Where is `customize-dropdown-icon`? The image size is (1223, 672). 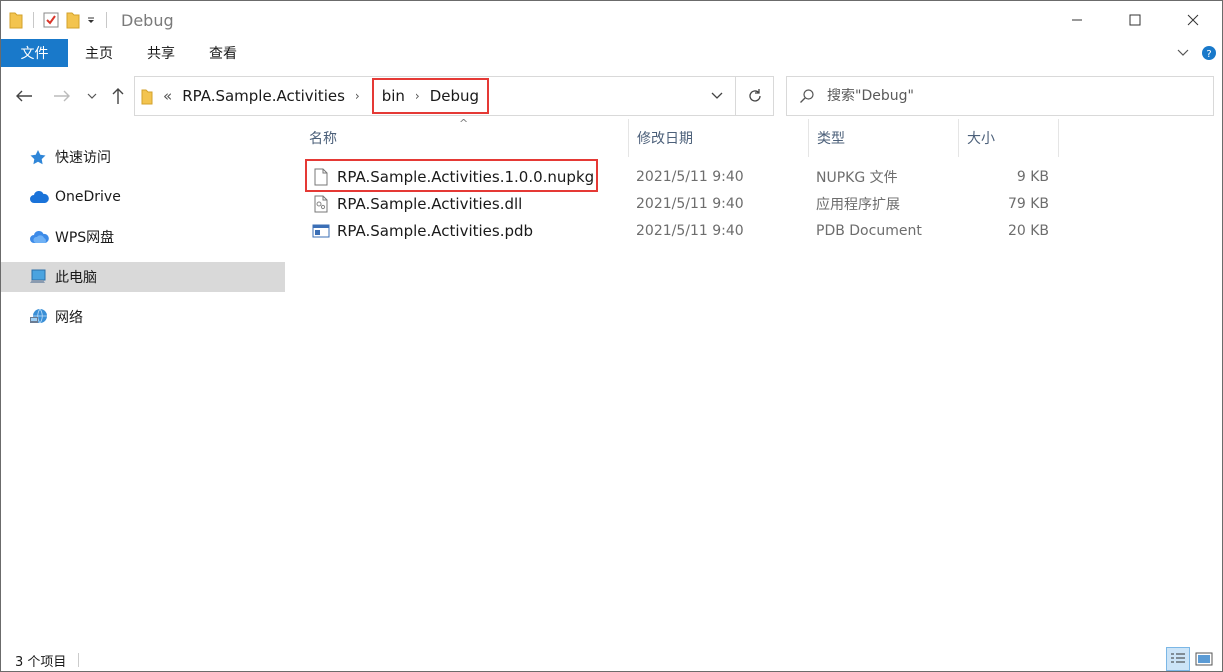 customize-dropdown-icon is located at coordinates (91, 20).